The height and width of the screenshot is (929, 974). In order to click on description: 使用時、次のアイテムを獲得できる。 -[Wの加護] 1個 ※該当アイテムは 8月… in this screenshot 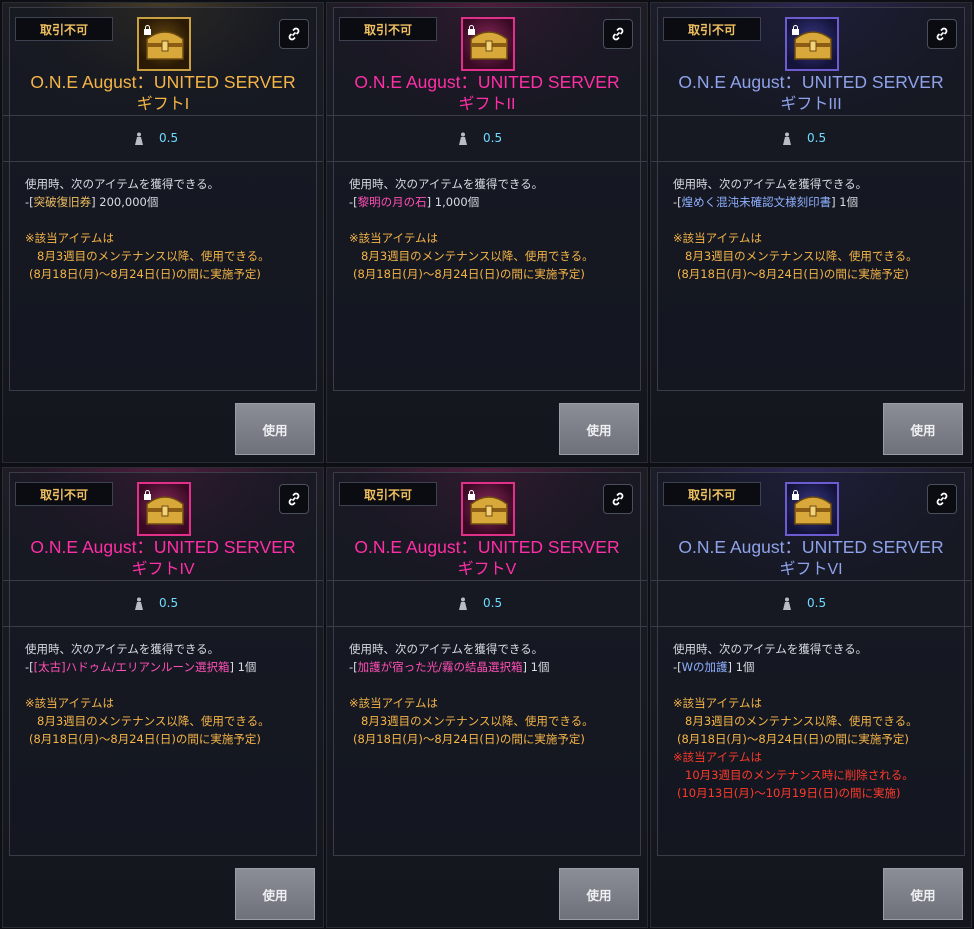, I will do `click(817, 721)`.